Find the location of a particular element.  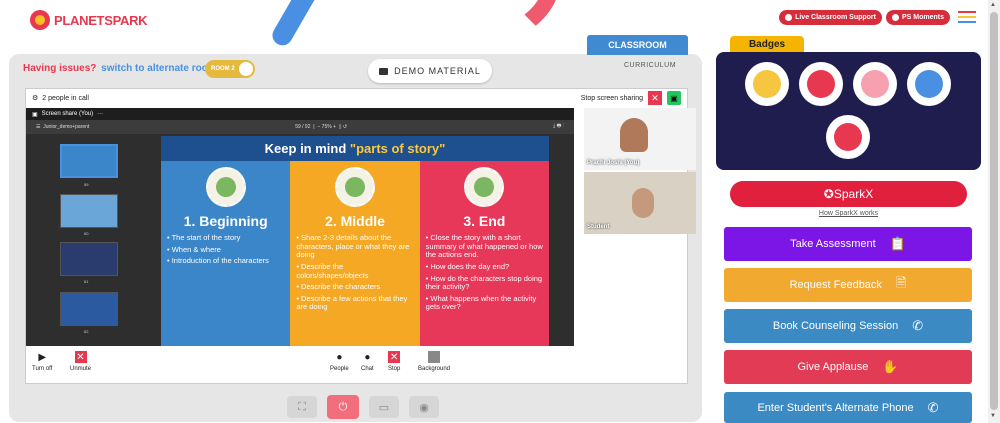

palette-icon: ◉ is located at coordinates (424, 407).